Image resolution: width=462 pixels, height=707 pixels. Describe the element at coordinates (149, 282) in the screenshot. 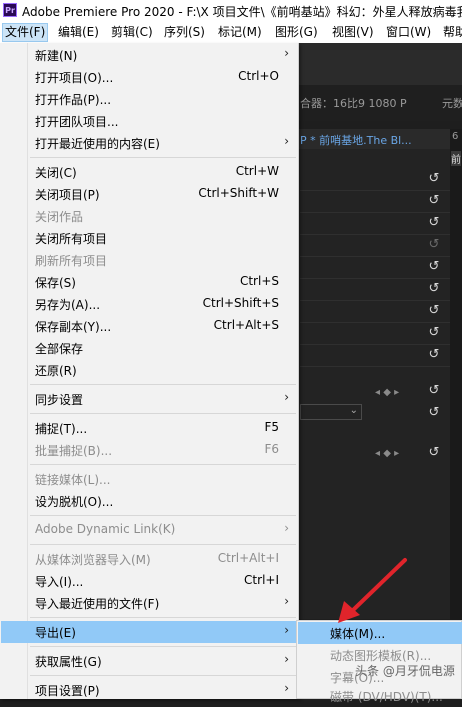

I see `menu-item-save: 保存(S) Ctrl+S` at that location.